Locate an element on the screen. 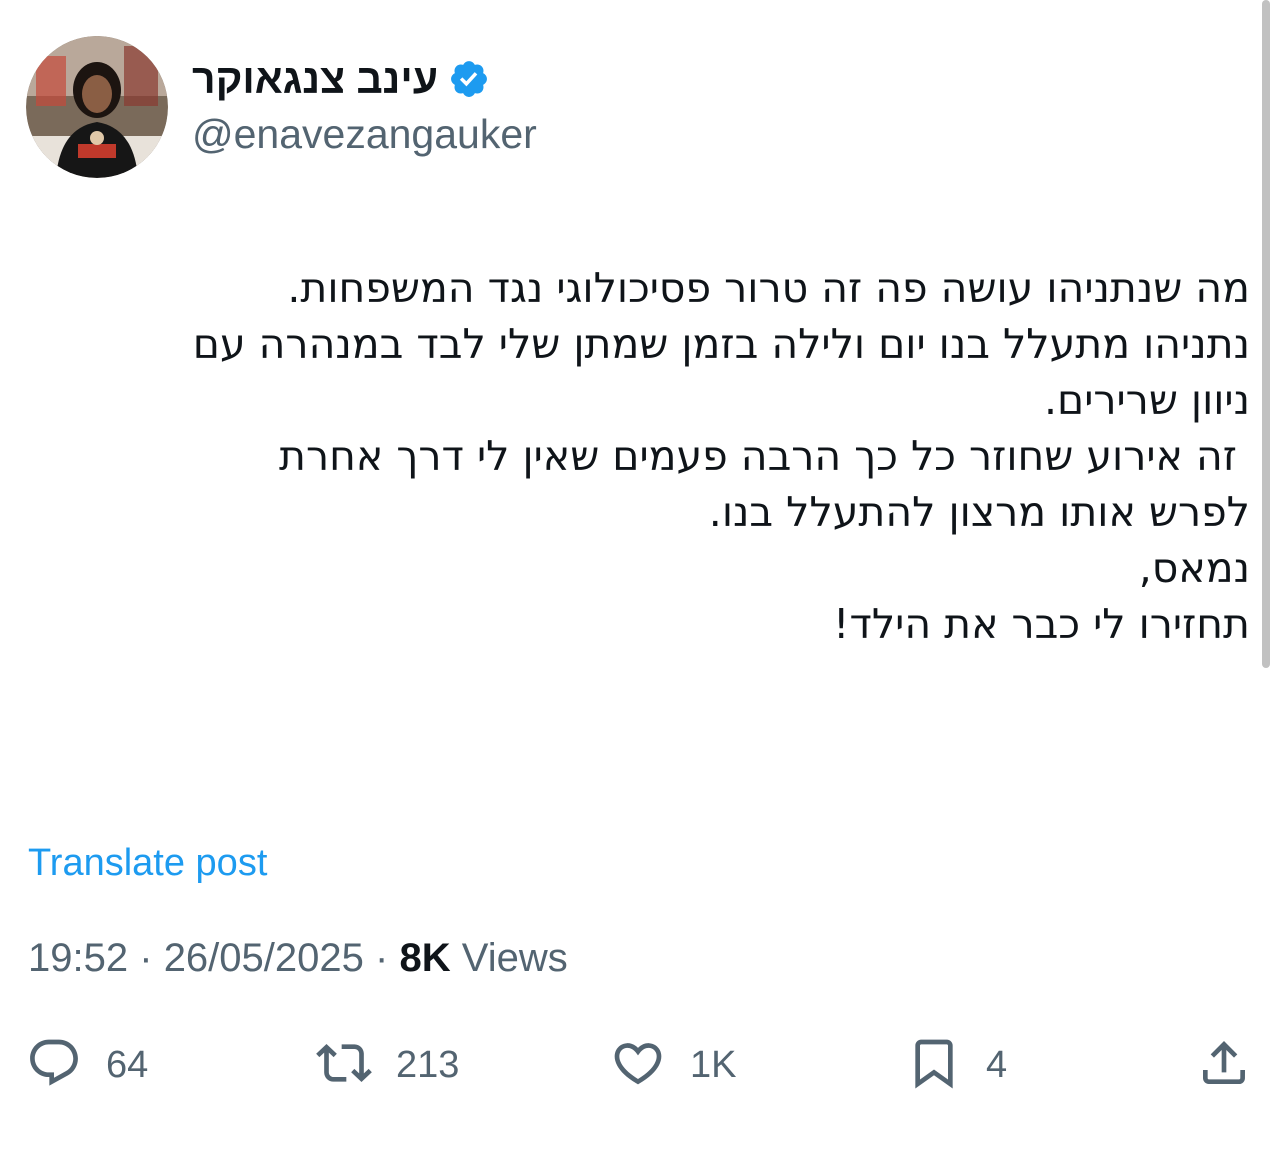  avatar-image is located at coordinates (97, 107).